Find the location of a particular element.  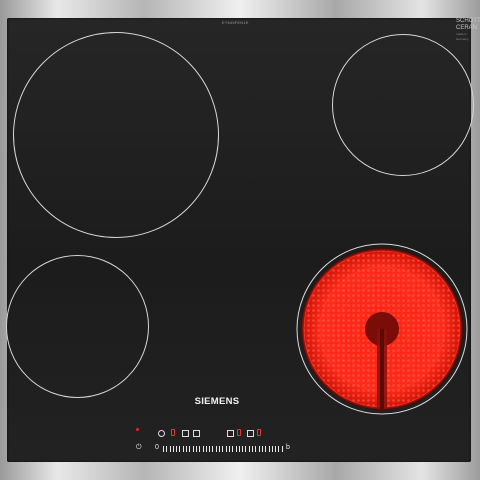

glass-brand-name-2: CERAN is located at coordinates (467, 28).